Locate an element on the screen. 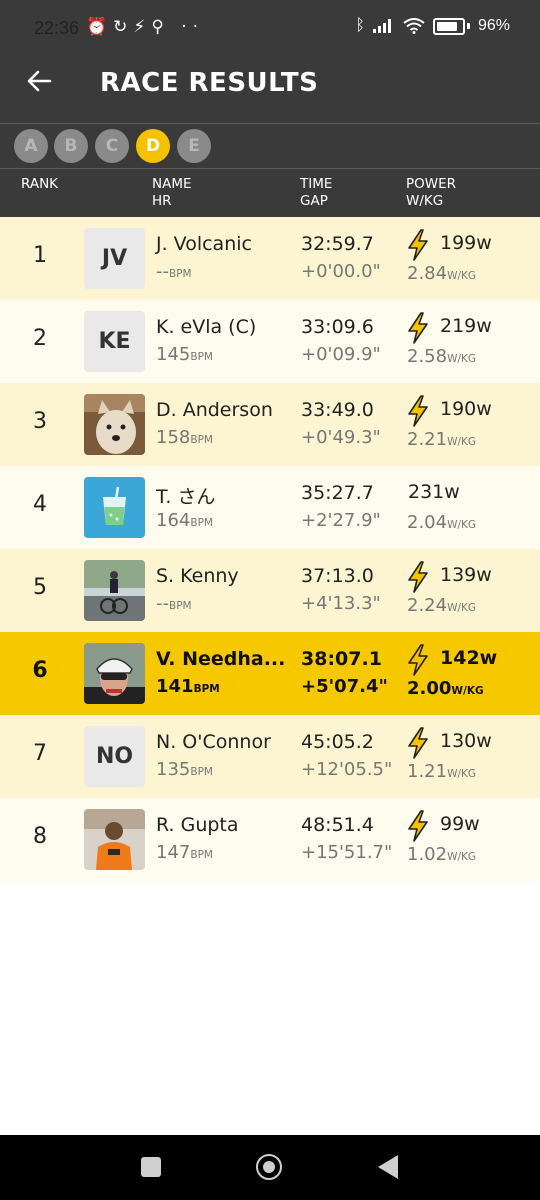 The width and height of the screenshot is (540, 1200). app-bar: RACE RESULTS is located at coordinates (270, 85).